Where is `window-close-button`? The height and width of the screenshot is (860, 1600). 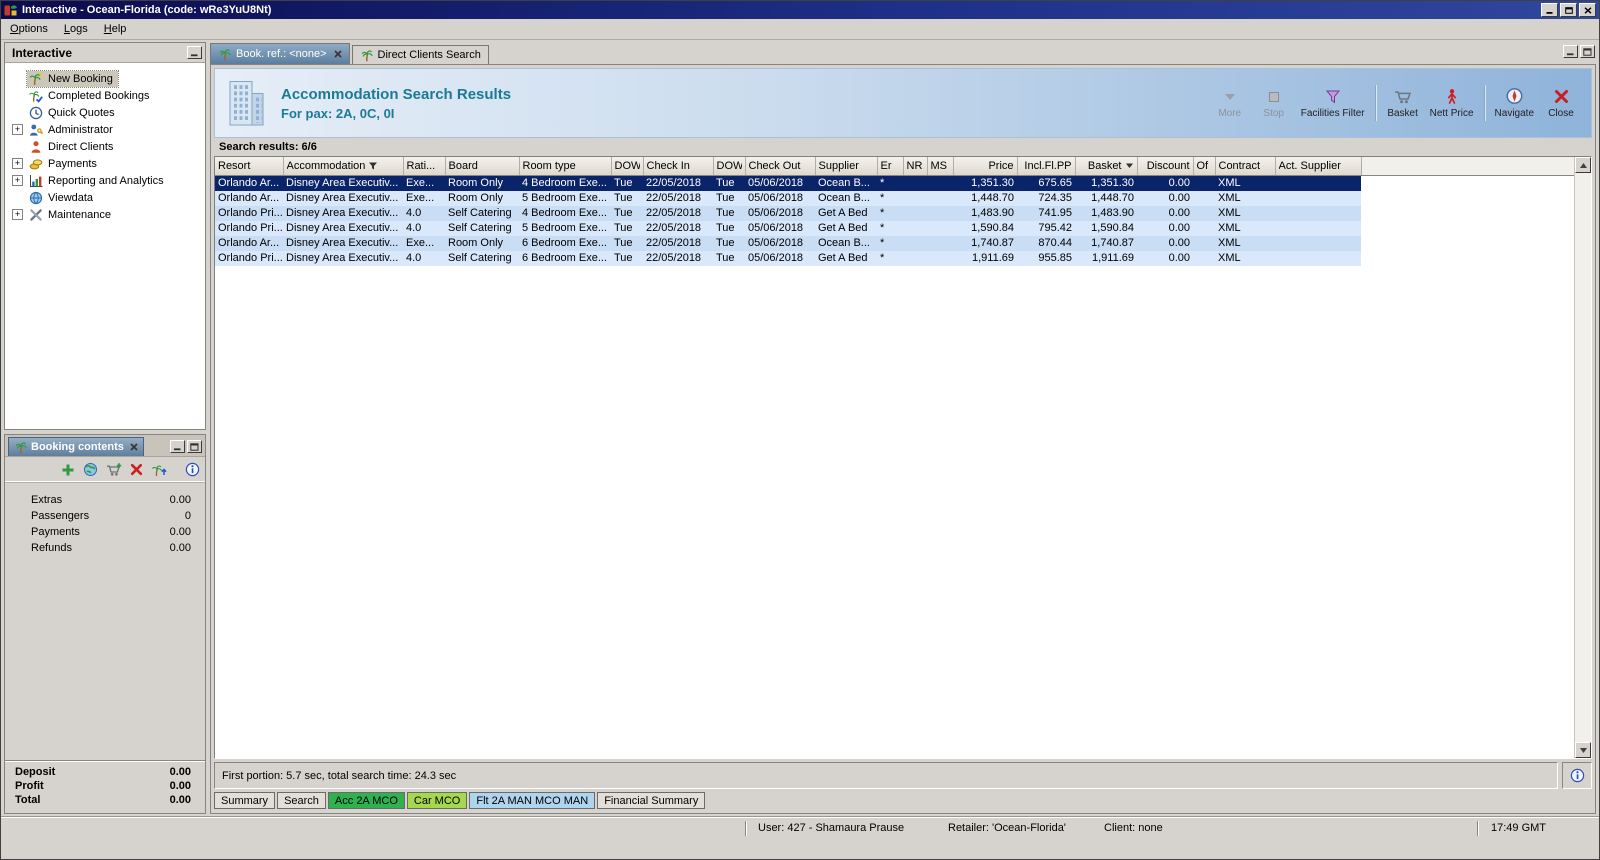
window-close-button is located at coordinates (1587, 10).